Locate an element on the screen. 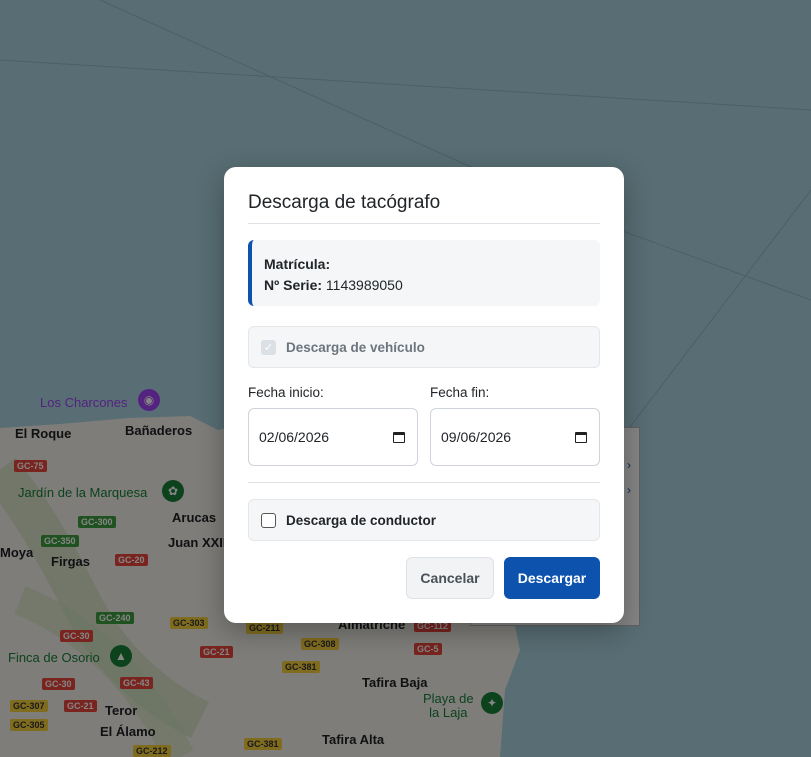  serial-value: 1143989050 is located at coordinates (364, 285).